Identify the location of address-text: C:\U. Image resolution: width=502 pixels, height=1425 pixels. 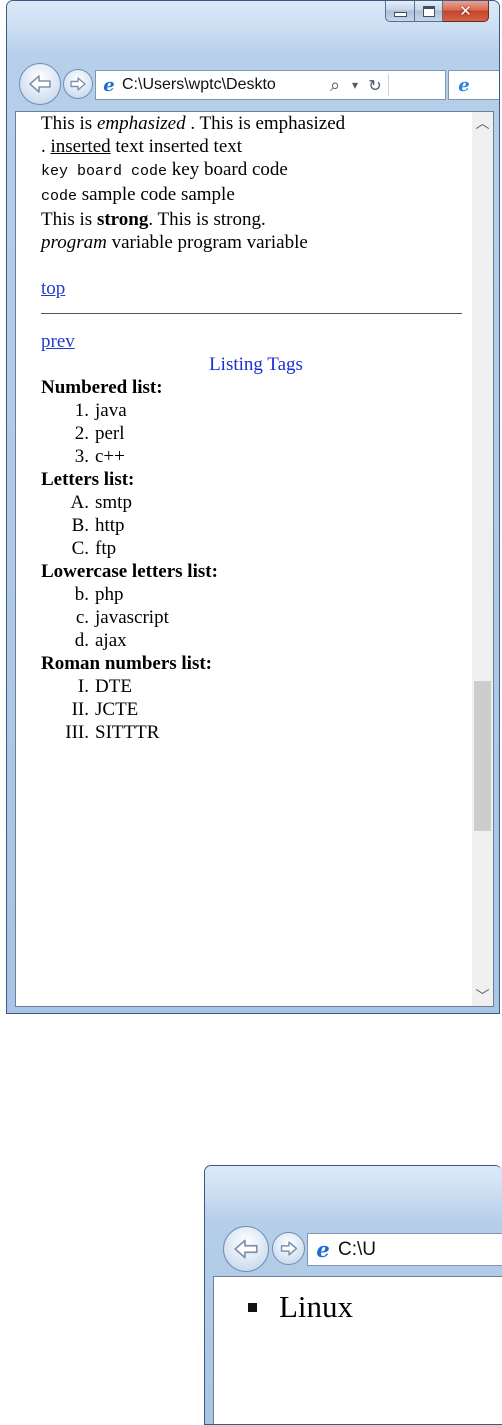
(357, 1249).